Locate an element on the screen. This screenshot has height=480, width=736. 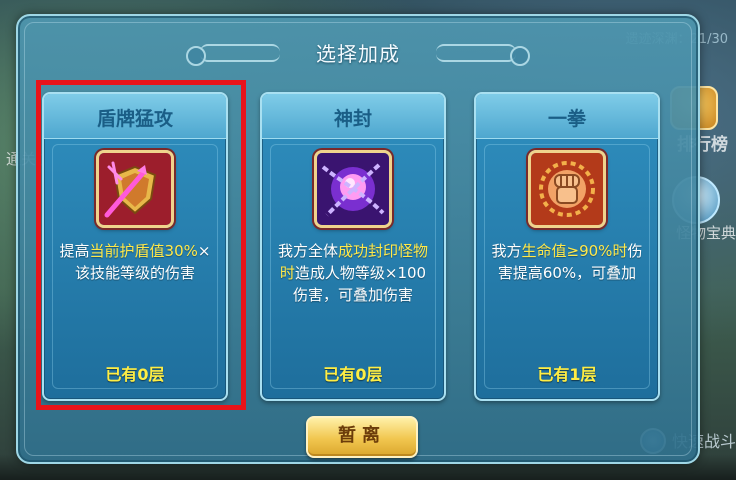
card-header: 神封 is located at coordinates (353, 116).